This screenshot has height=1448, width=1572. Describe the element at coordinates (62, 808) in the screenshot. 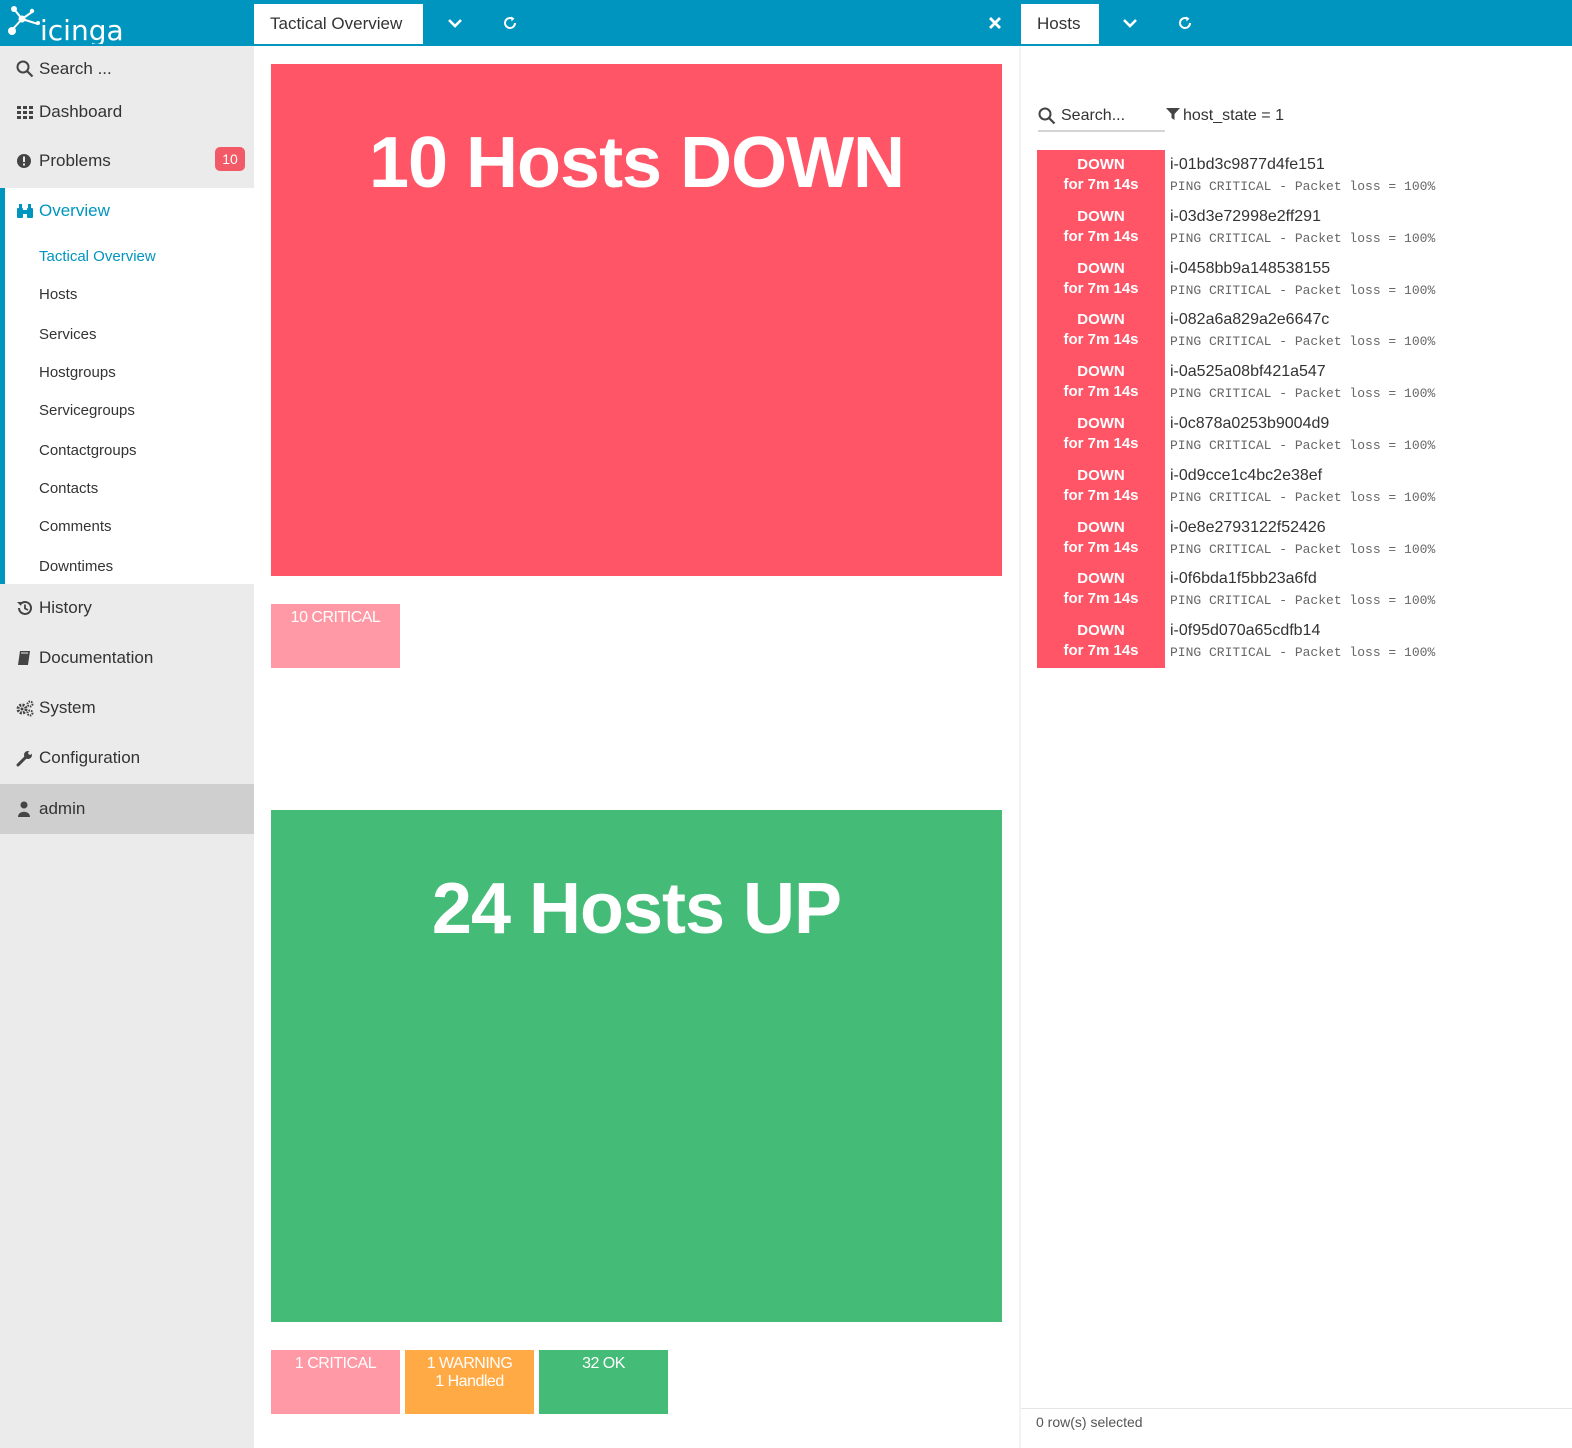

I see `sidebar-item-label: admin` at that location.